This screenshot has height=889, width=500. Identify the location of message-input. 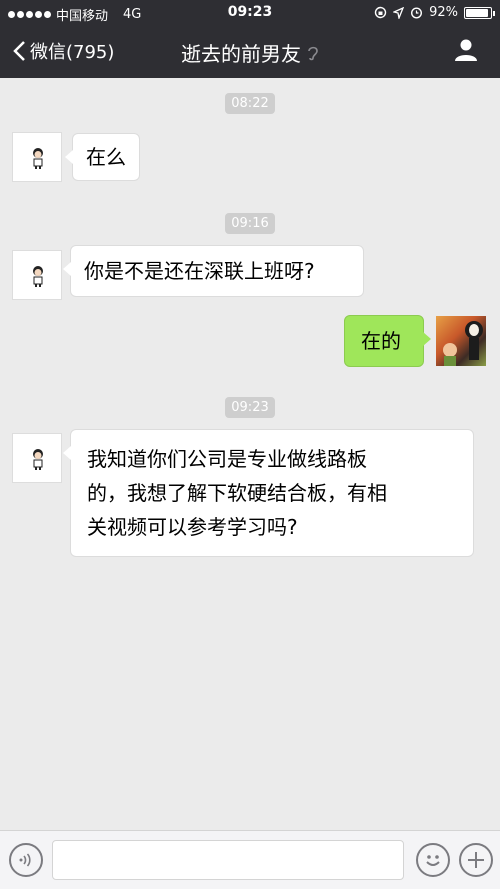
(228, 860).